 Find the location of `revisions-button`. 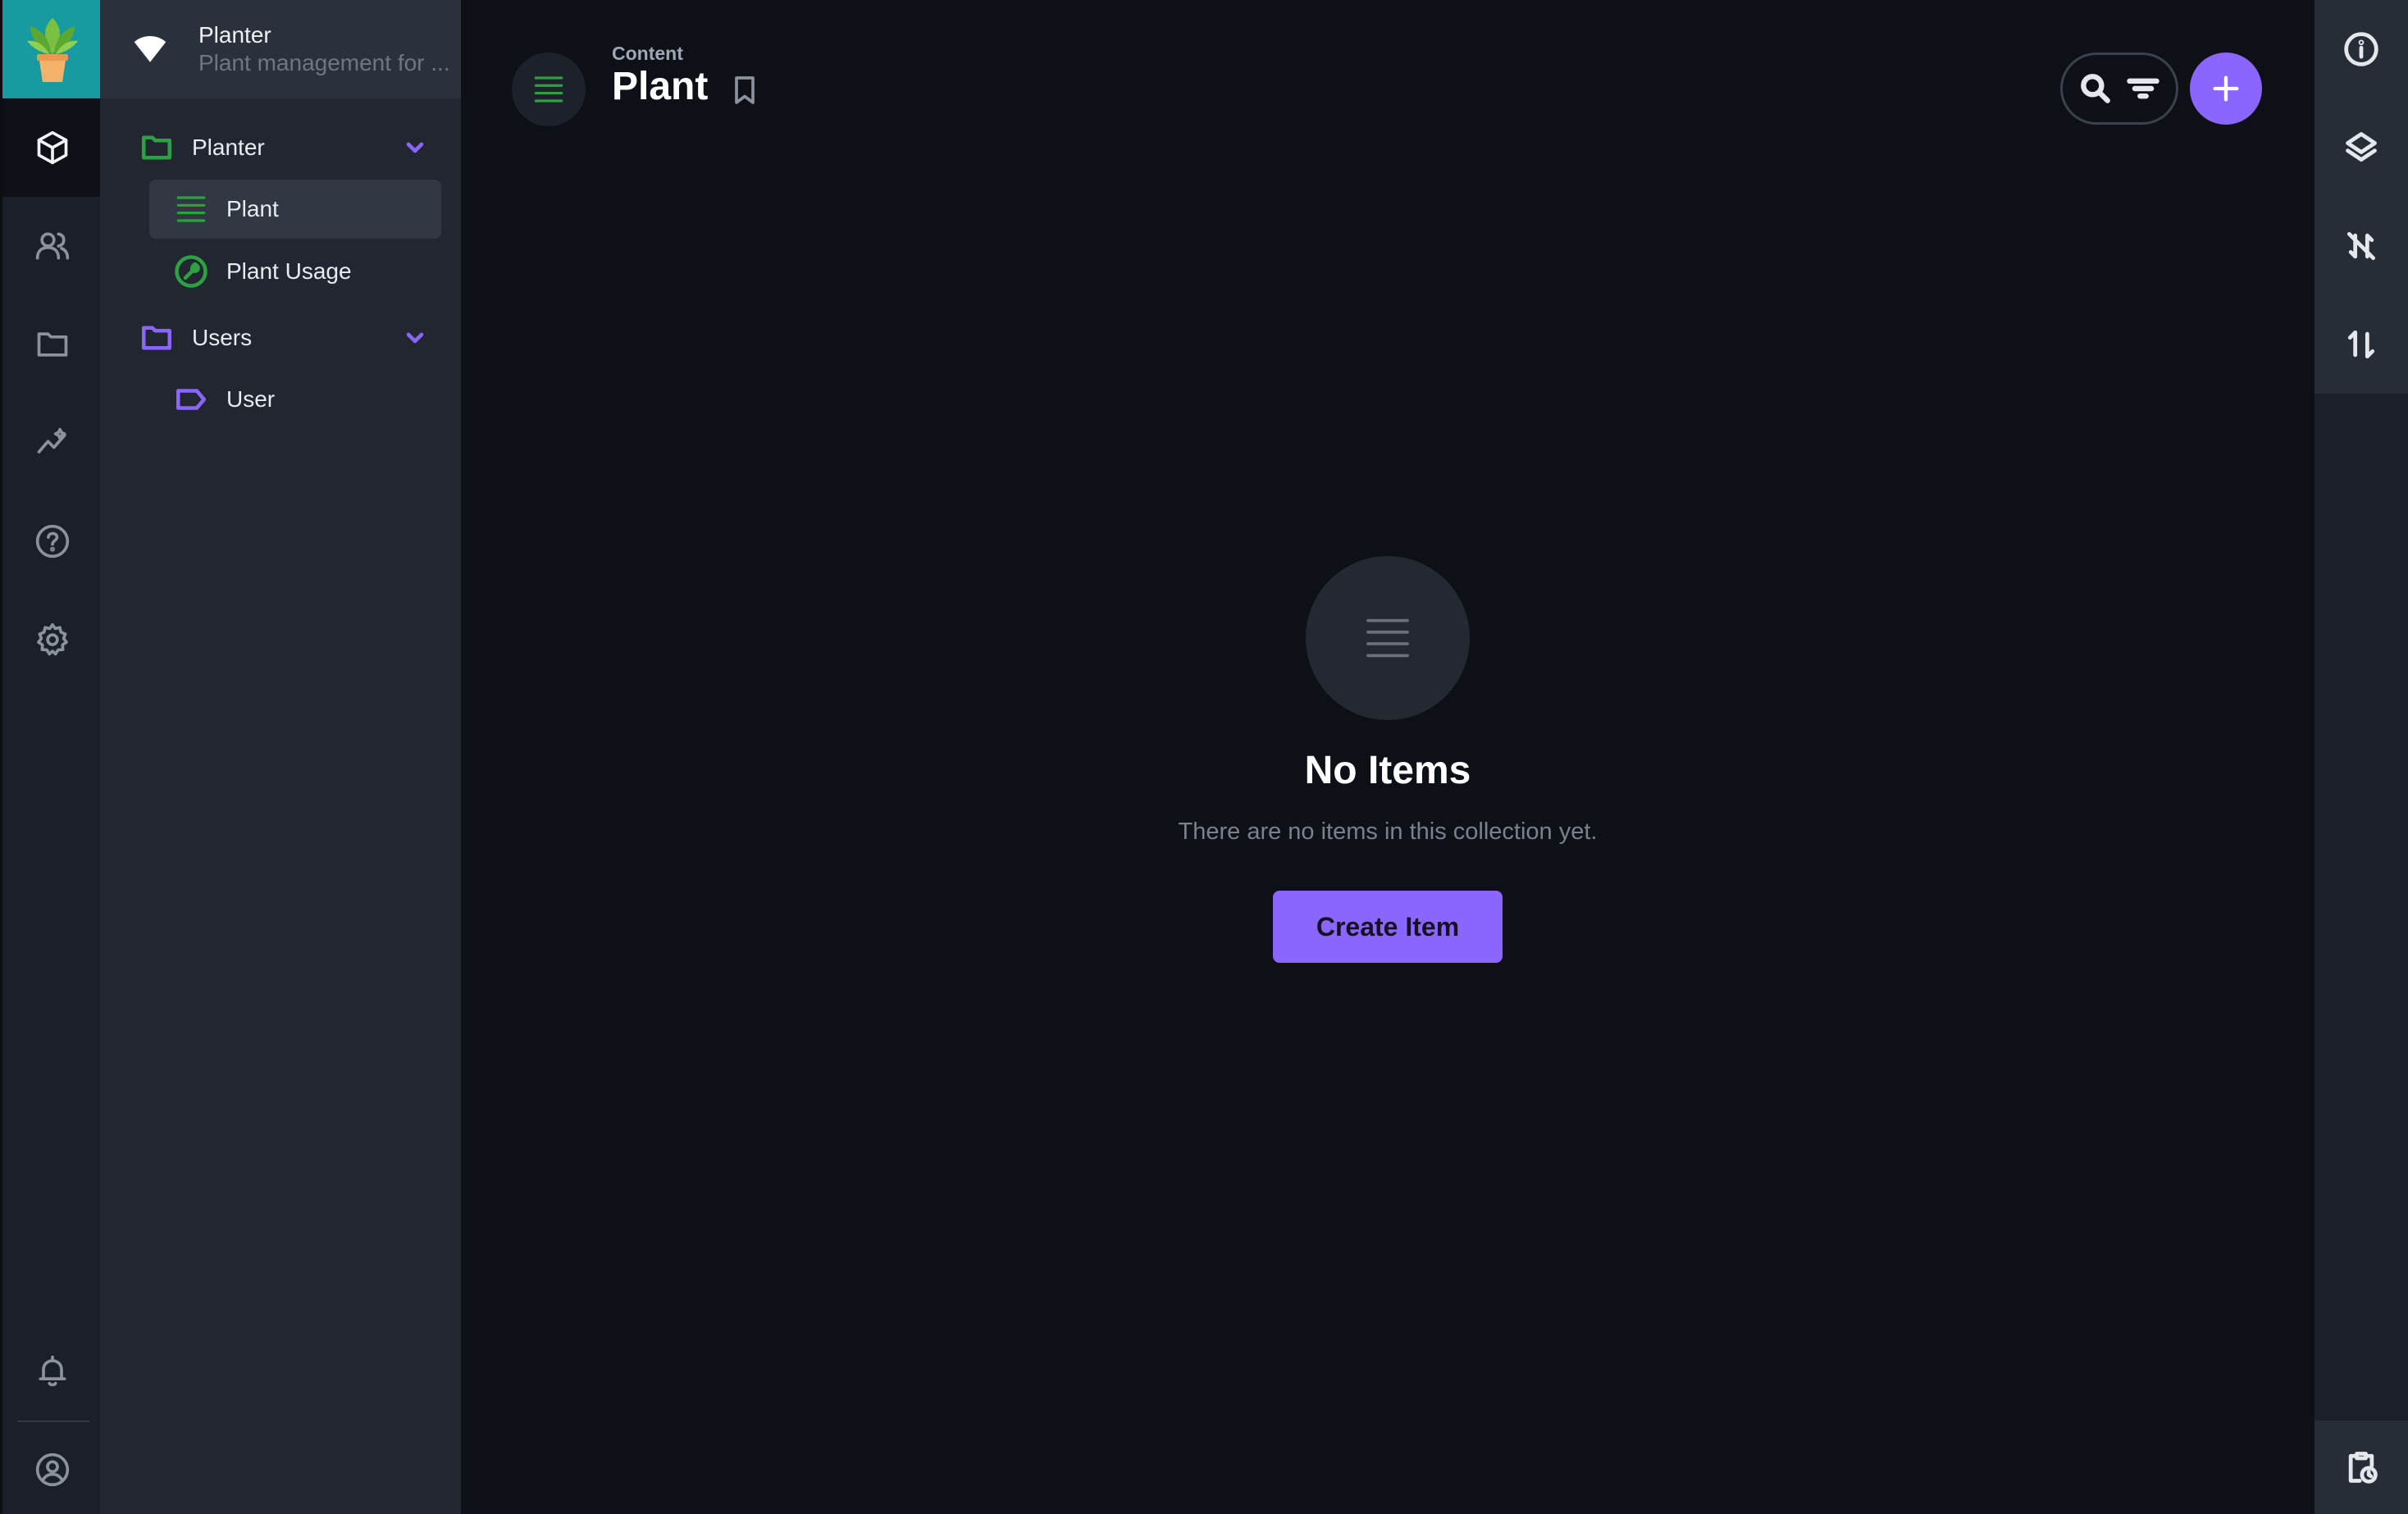

revisions-button is located at coordinates (2362, 1467).